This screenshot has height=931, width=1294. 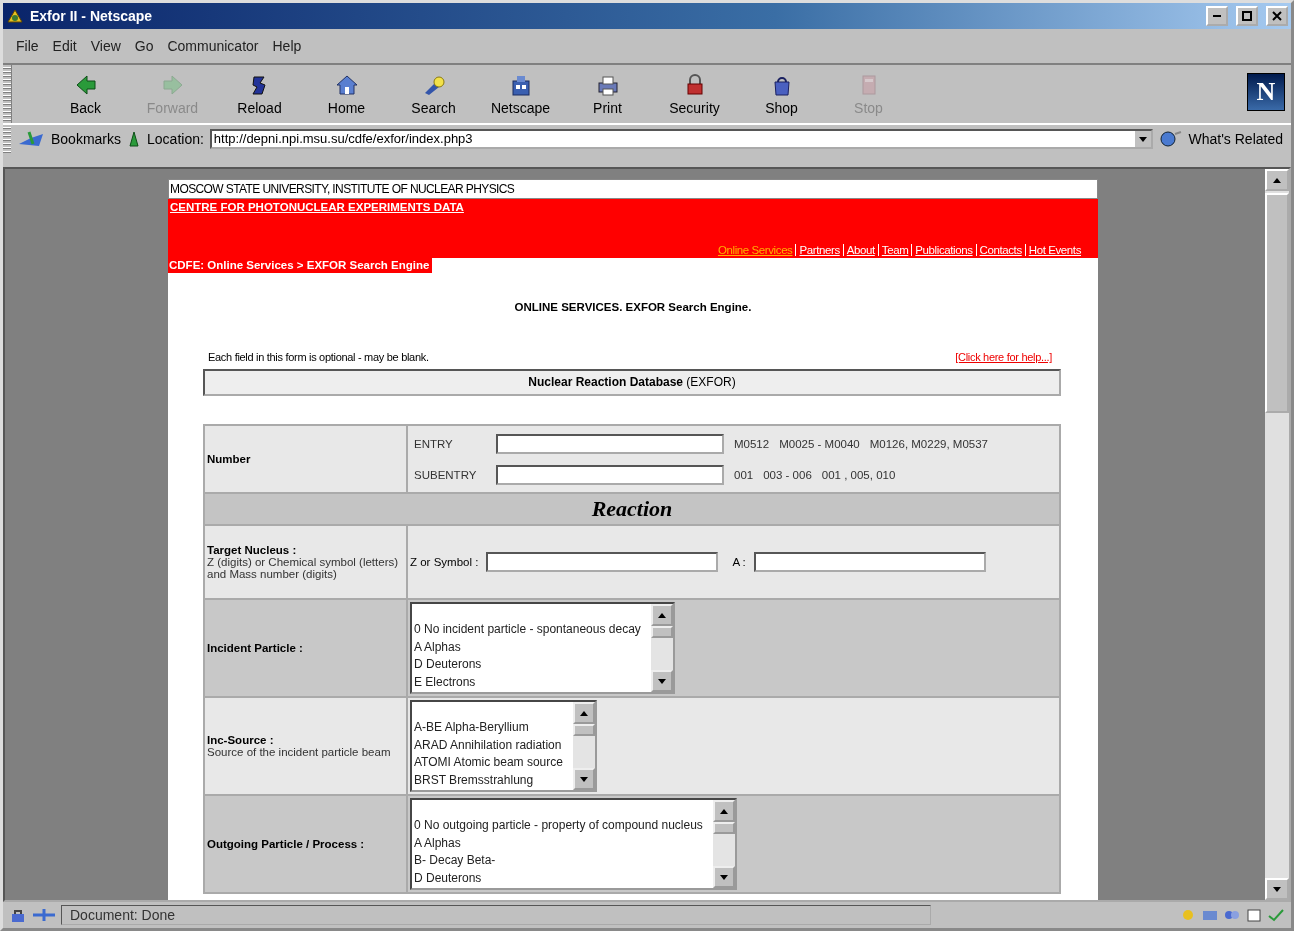 I want to click on breadcrumb: CDFE: Online Services > EXFOR Search Engine, so click(x=300, y=265).